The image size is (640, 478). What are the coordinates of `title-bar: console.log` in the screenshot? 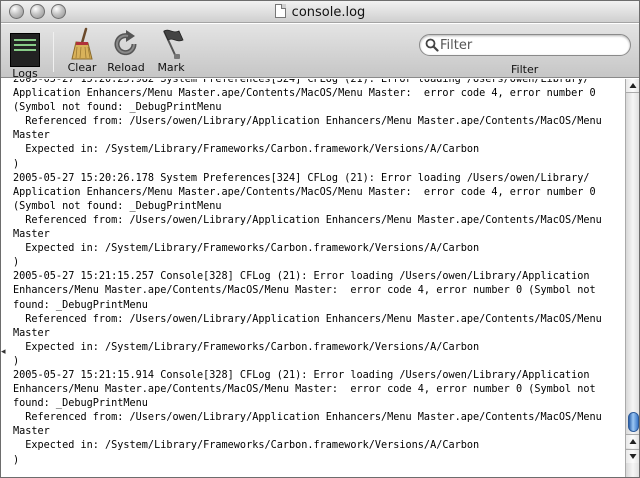 It's located at (320, 12).